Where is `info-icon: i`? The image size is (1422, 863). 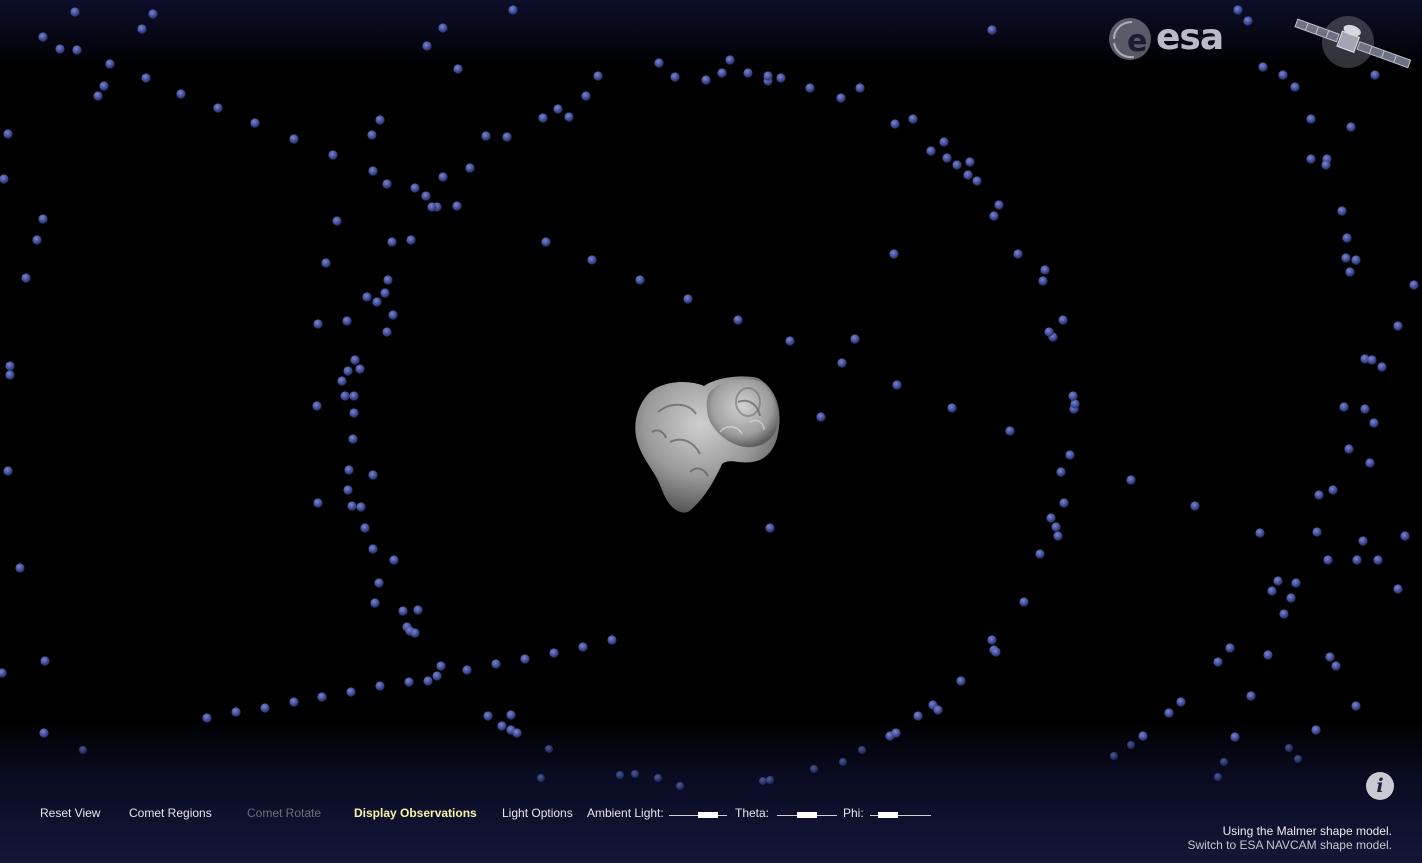
info-icon: i is located at coordinates (1380, 786).